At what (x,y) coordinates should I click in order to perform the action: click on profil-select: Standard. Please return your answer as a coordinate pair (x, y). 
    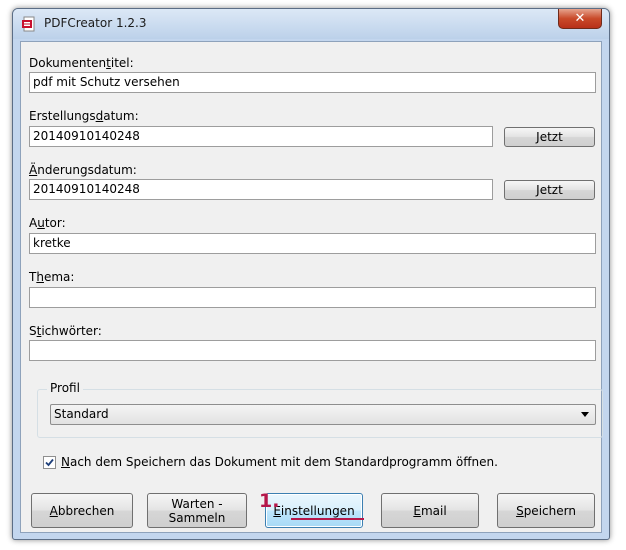
    Looking at the image, I should click on (323, 414).